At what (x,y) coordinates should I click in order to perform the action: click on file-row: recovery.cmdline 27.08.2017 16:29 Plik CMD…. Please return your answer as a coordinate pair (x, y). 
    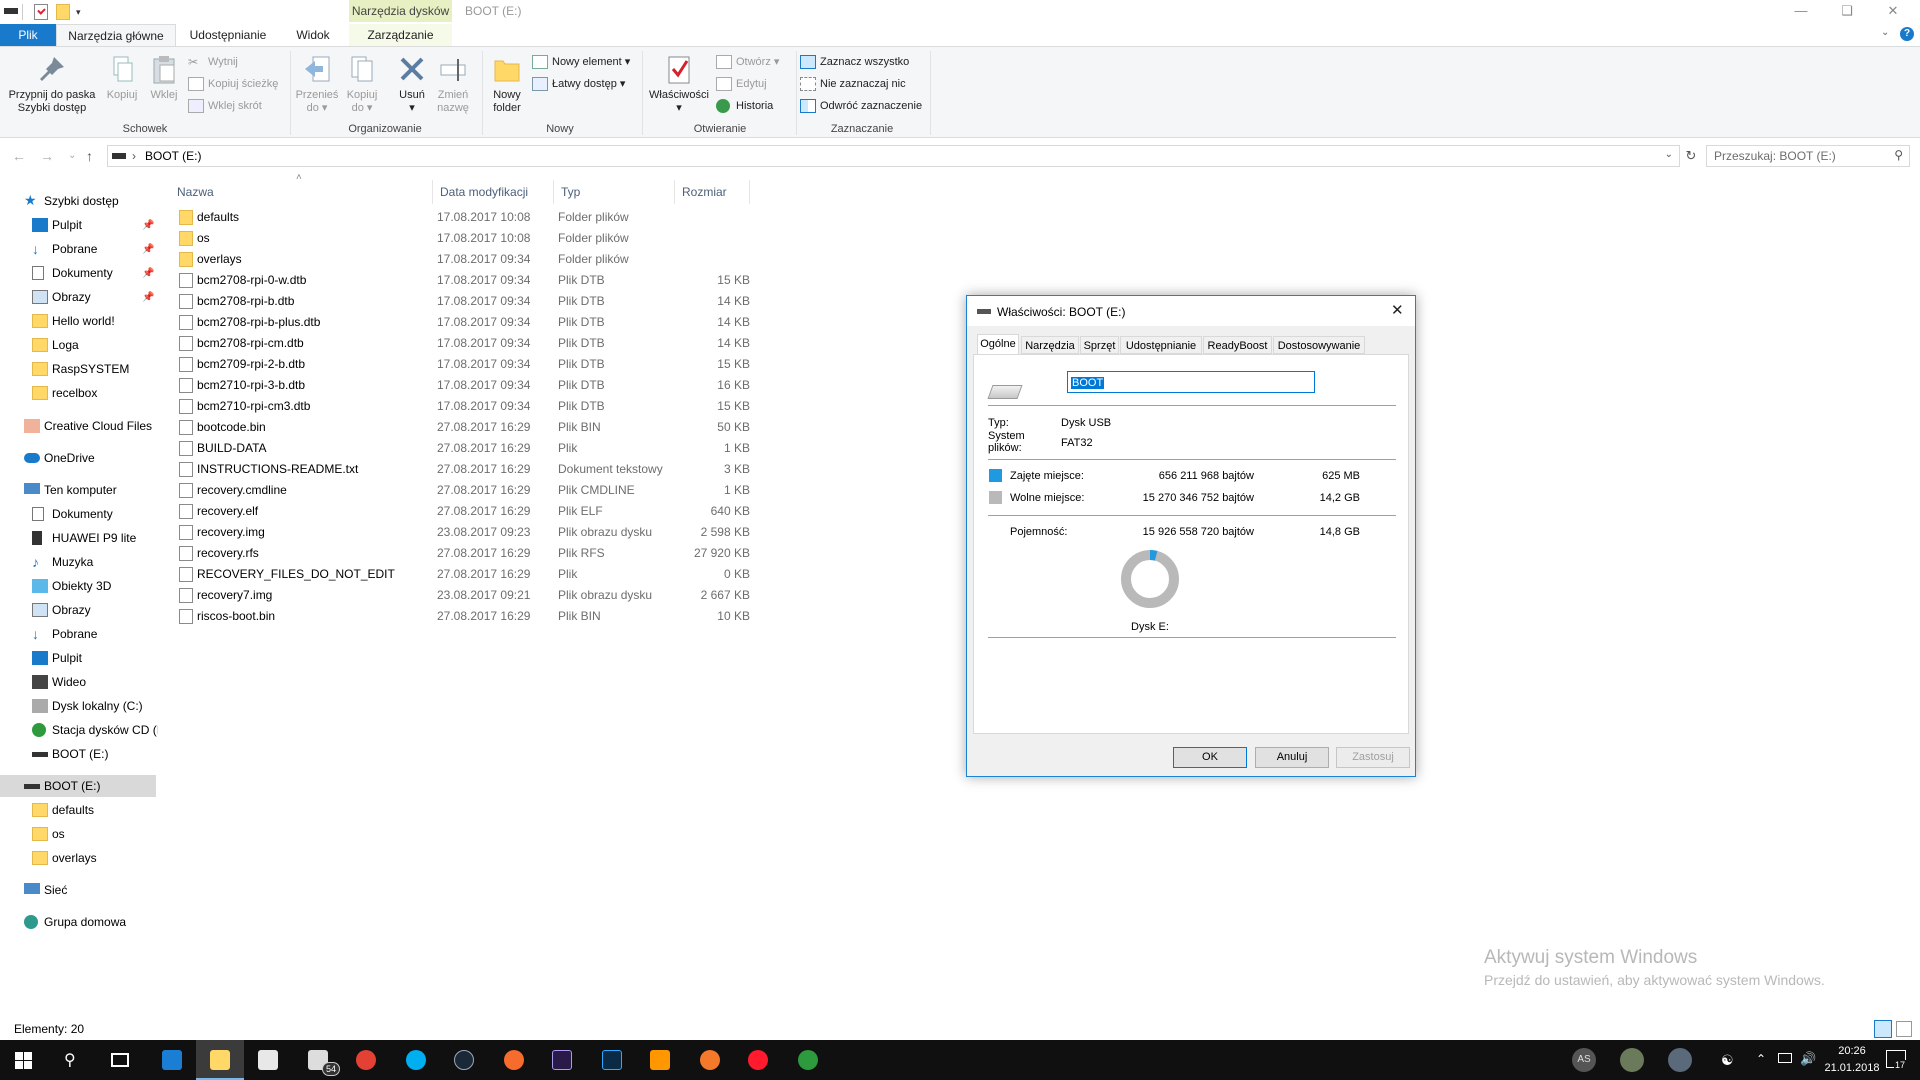
    Looking at the image, I should click on (460, 490).